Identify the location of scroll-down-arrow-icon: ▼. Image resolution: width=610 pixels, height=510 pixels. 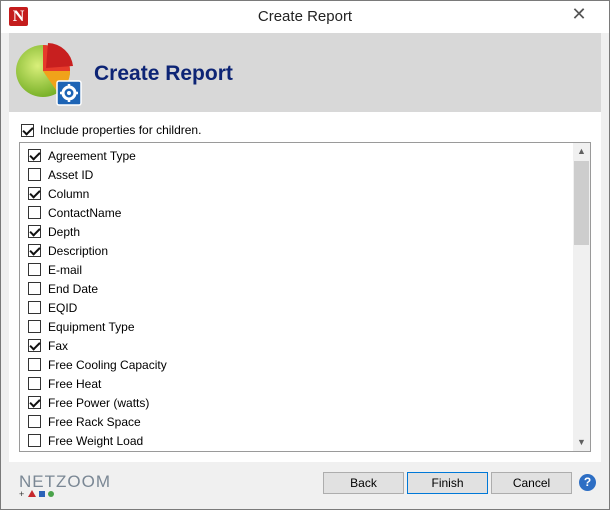
(581, 442).